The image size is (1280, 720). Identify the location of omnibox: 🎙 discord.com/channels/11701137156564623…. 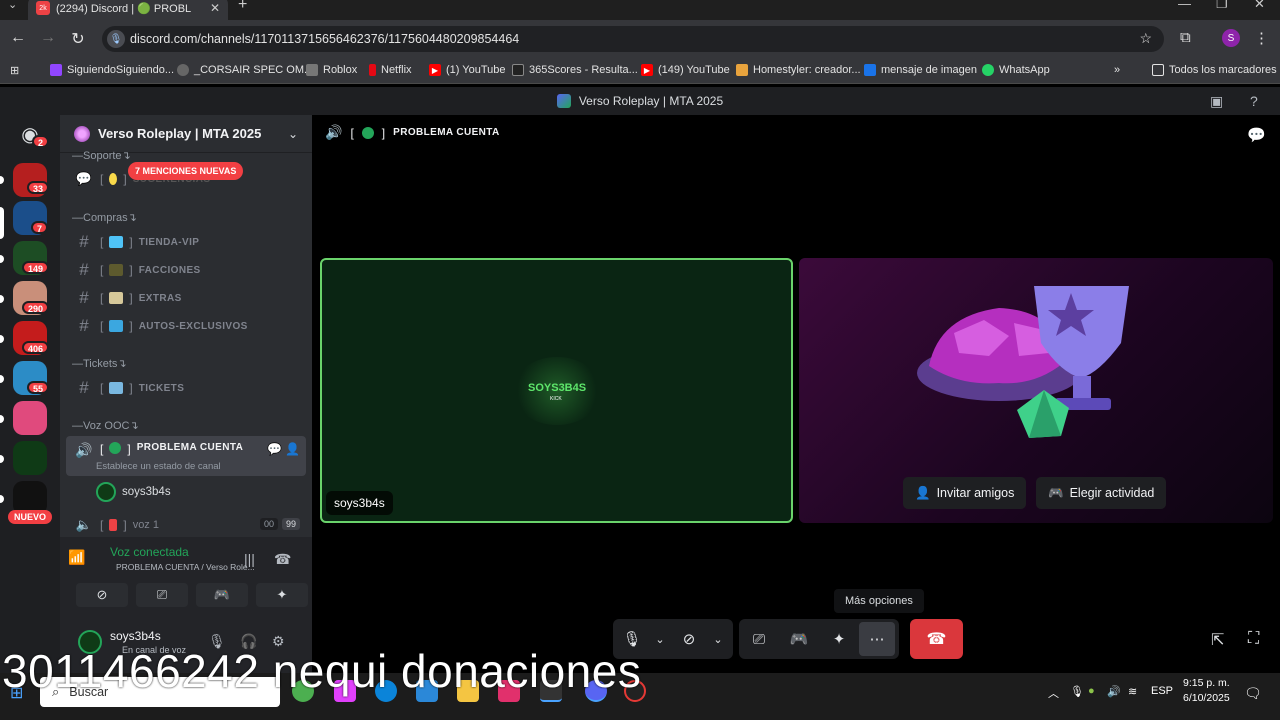
(633, 39).